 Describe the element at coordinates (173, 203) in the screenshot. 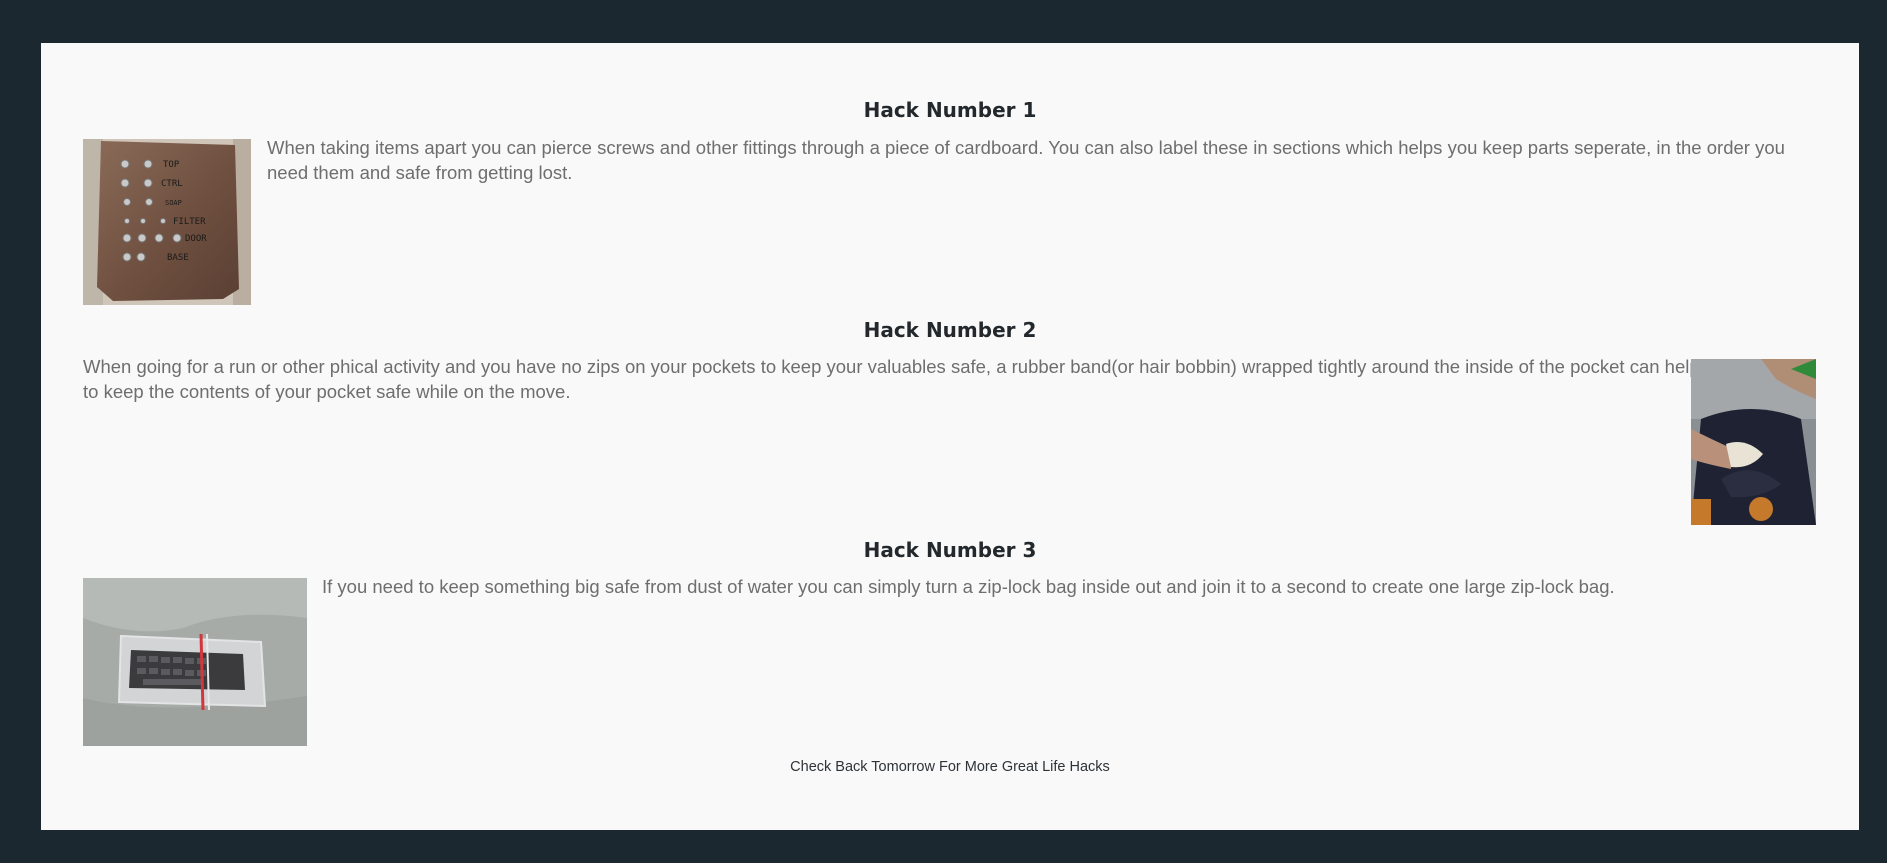

I see `svg-text: SOAP` at that location.